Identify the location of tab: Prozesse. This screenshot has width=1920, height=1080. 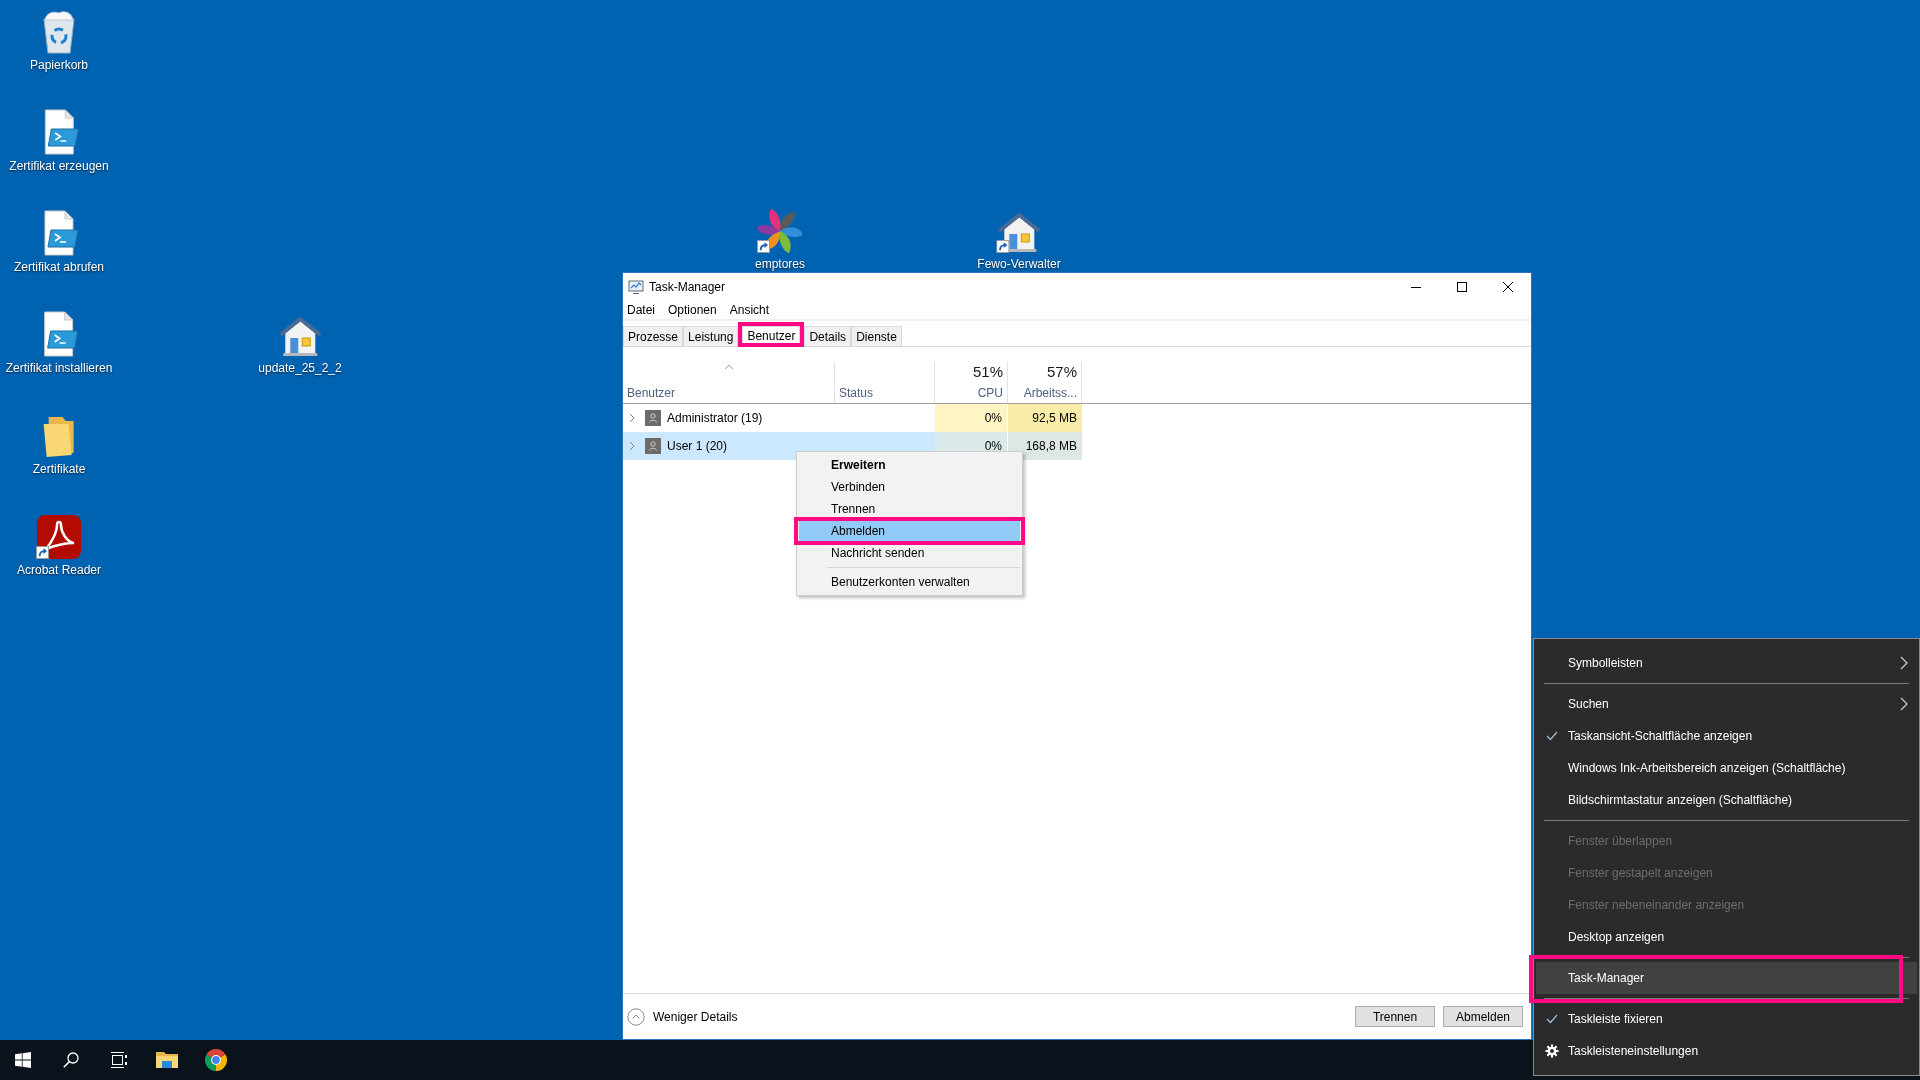
(653, 336).